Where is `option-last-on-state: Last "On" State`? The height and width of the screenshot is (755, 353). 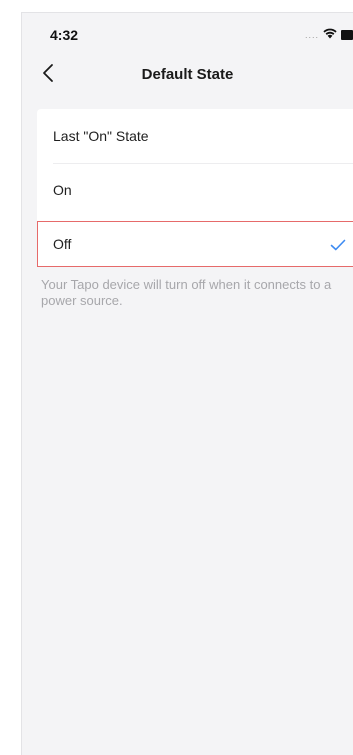
option-last-on-state: Last "On" State is located at coordinates (195, 136).